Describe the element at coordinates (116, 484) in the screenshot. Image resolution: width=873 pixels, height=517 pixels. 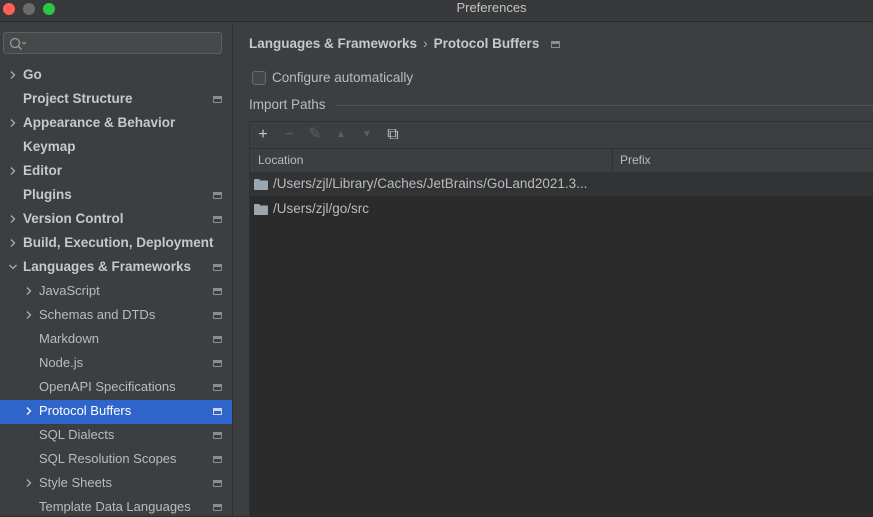
I see `sidebar-item-style-sheets: Style Sheets` at that location.